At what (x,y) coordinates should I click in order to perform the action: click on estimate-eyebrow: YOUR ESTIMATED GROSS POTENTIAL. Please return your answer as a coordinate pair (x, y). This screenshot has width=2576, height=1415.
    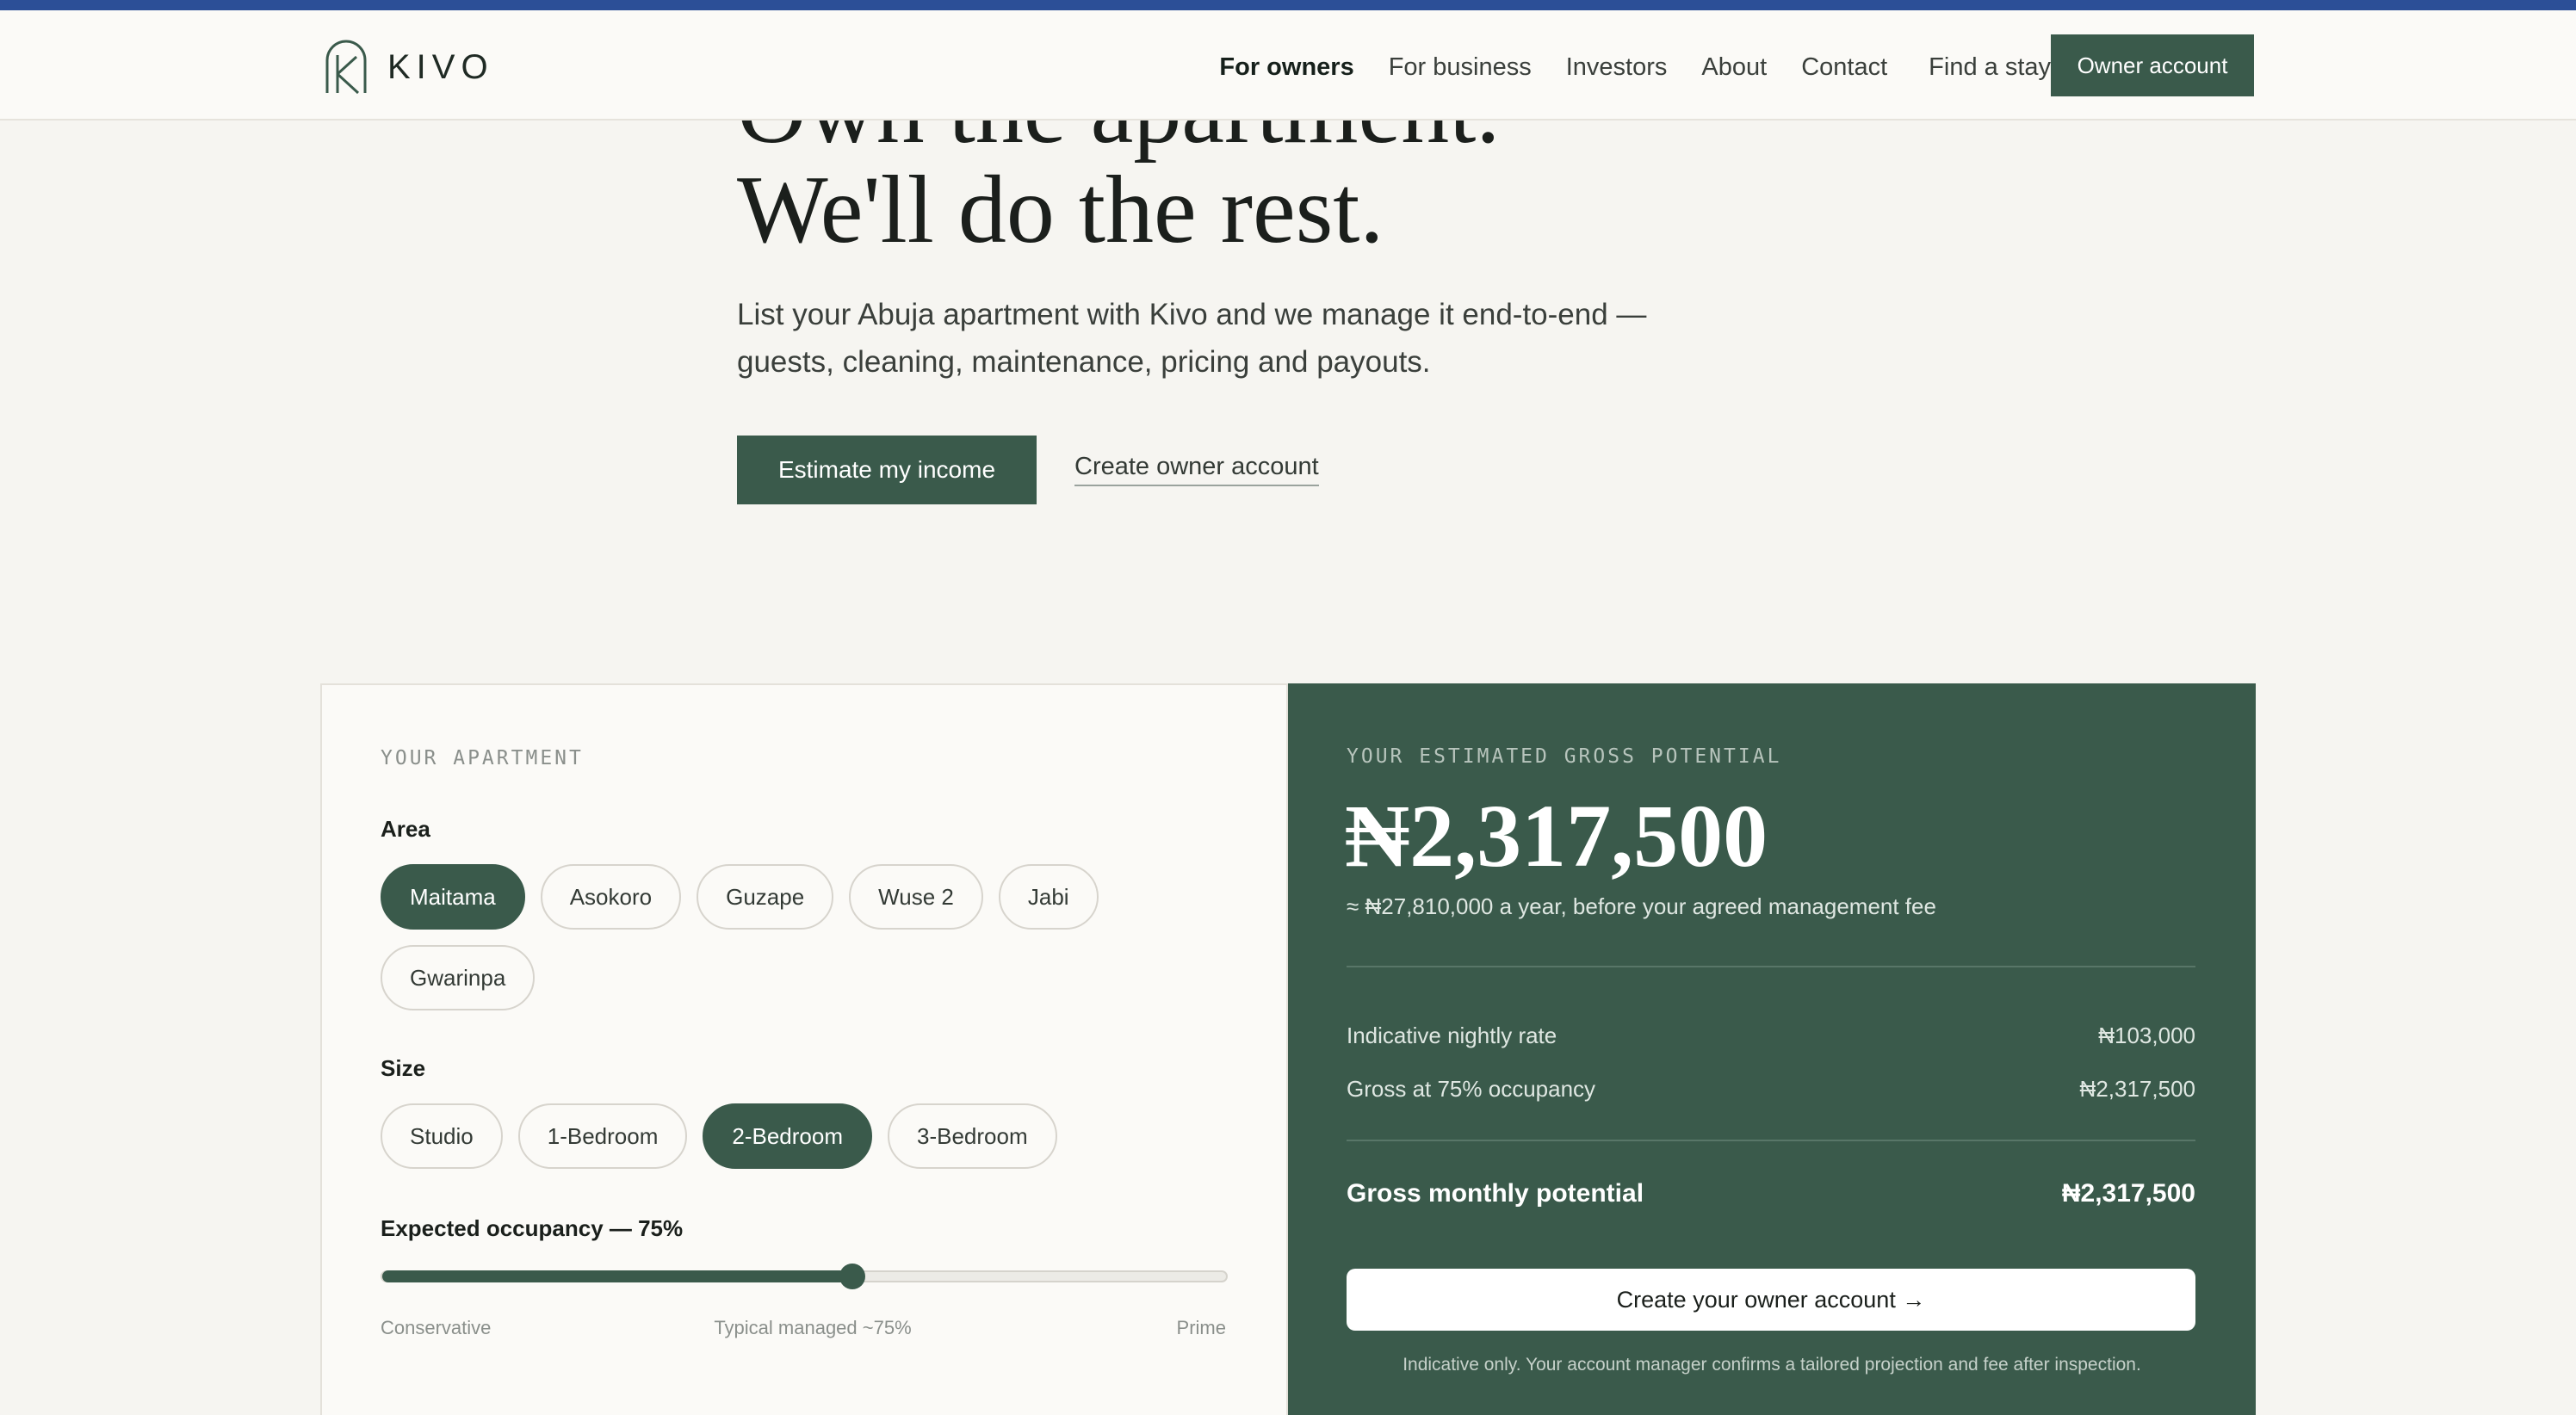
    Looking at the image, I should click on (1564, 757).